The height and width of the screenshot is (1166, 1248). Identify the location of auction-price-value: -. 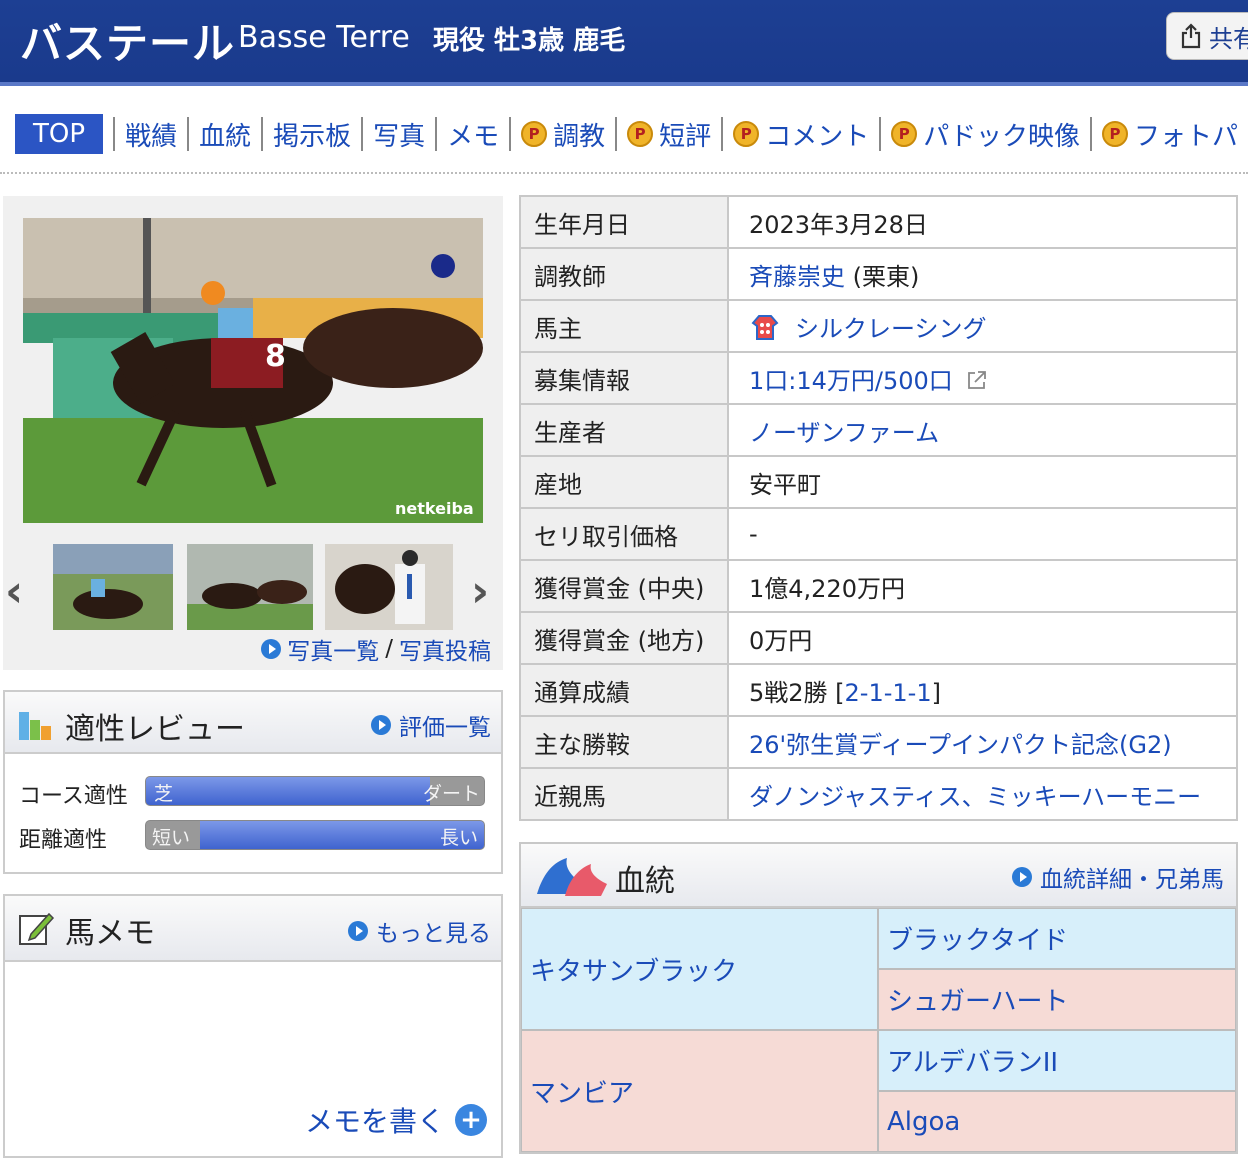
(982, 534).